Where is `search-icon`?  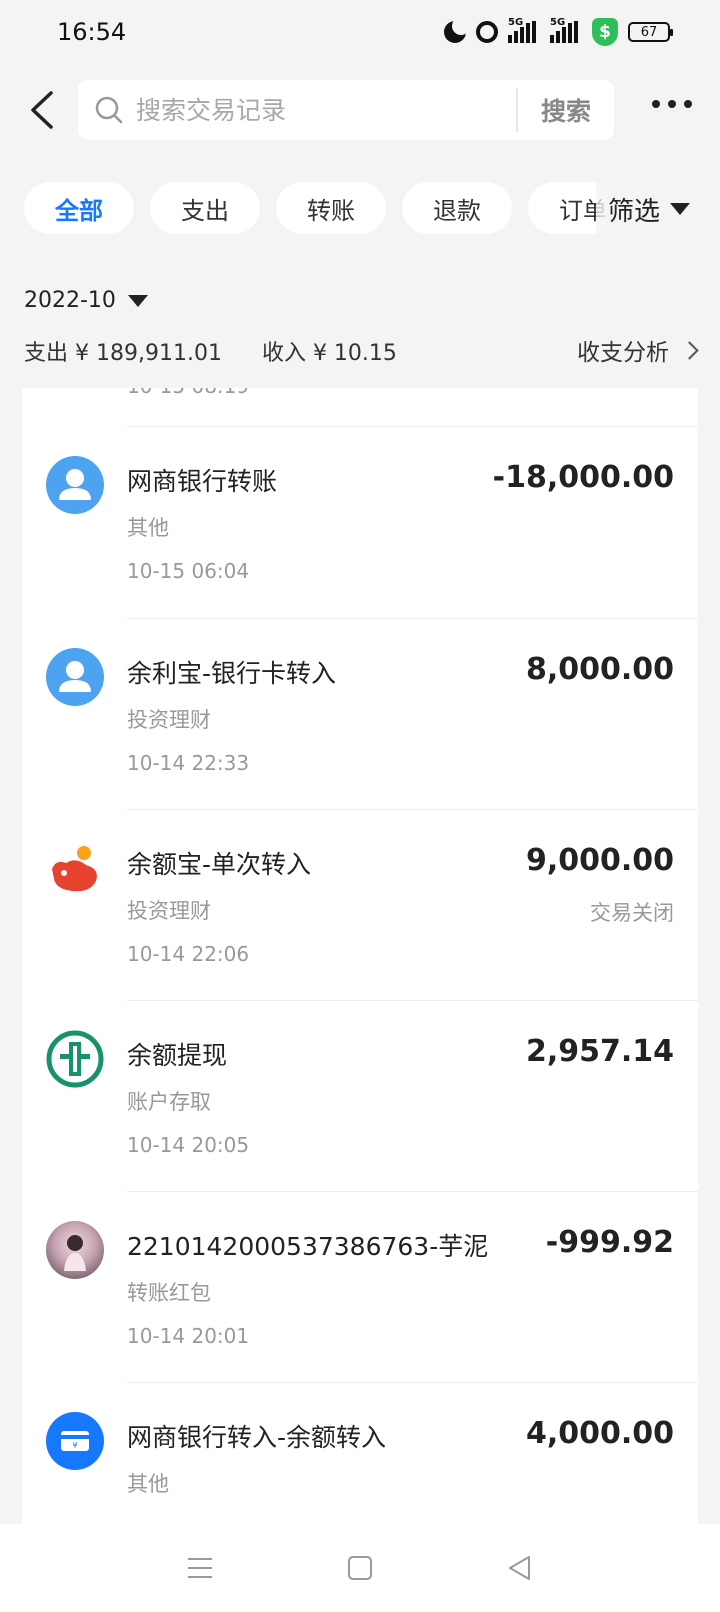
search-icon is located at coordinates (109, 110).